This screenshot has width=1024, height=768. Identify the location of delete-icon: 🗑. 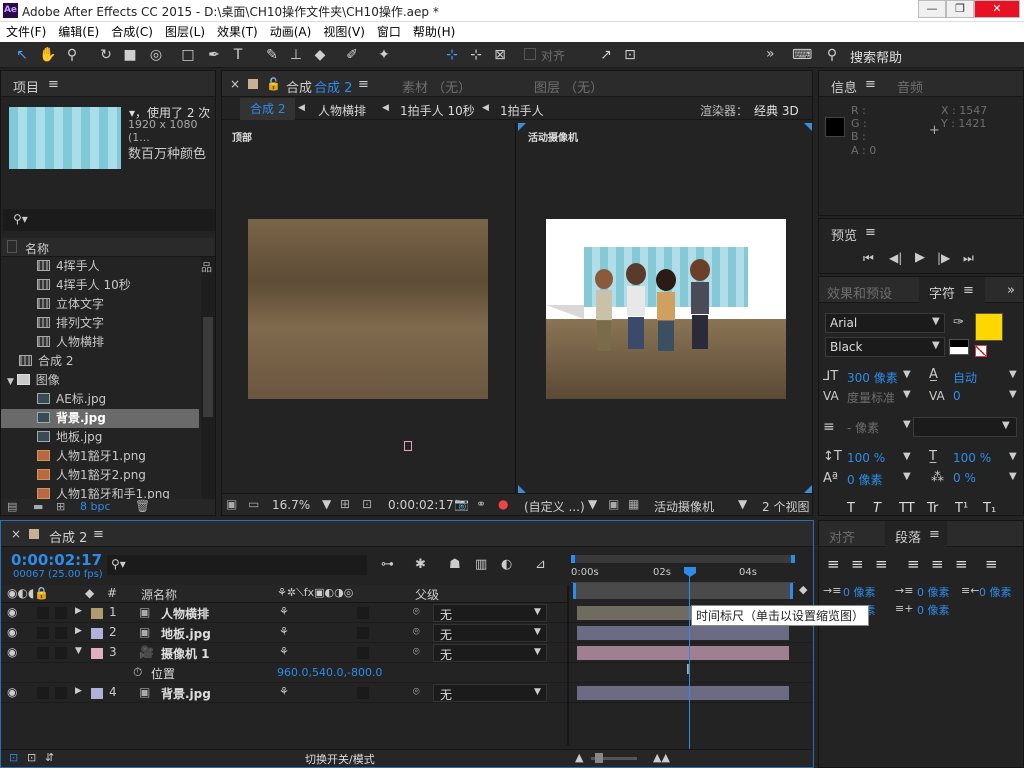
(142, 506).